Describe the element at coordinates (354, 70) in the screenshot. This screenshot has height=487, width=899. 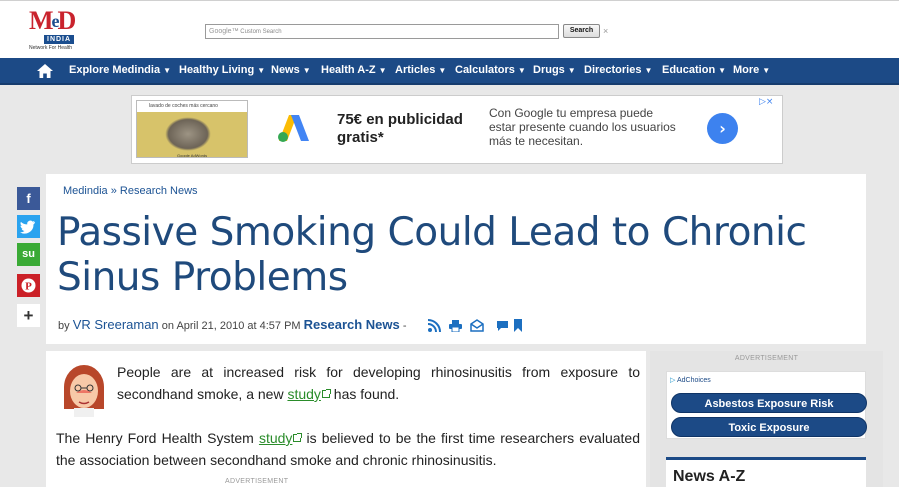
I see `nav-health-a-z: Health A-Z ▼` at that location.